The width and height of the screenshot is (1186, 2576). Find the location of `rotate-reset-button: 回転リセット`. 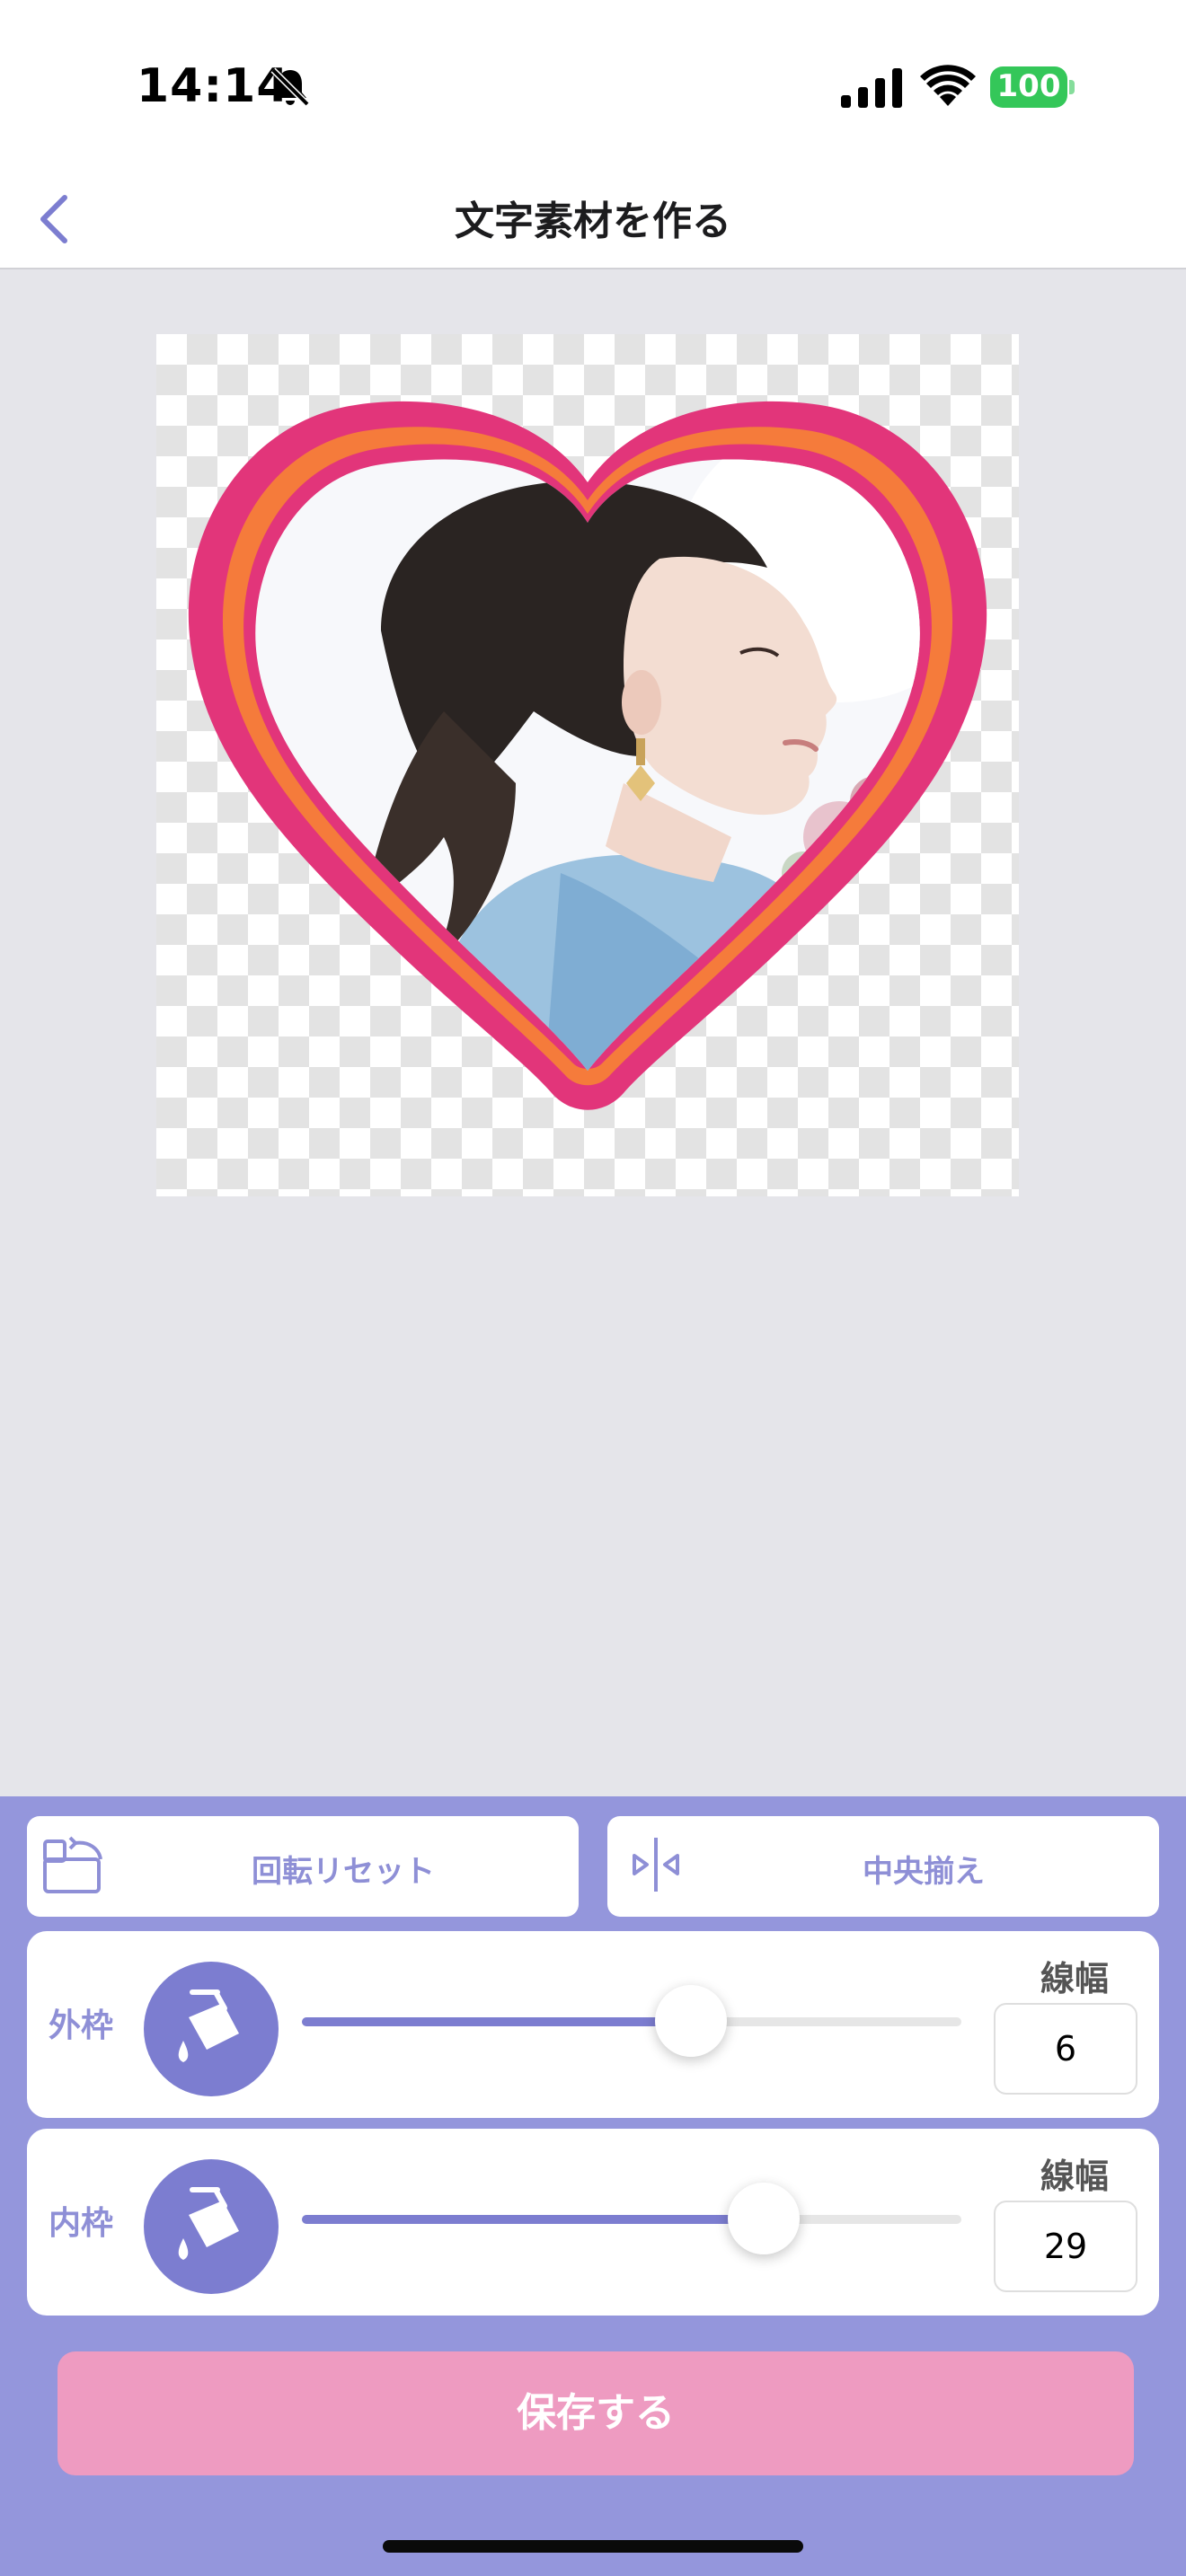

rotate-reset-button: 回転リセット is located at coordinates (303, 1866).